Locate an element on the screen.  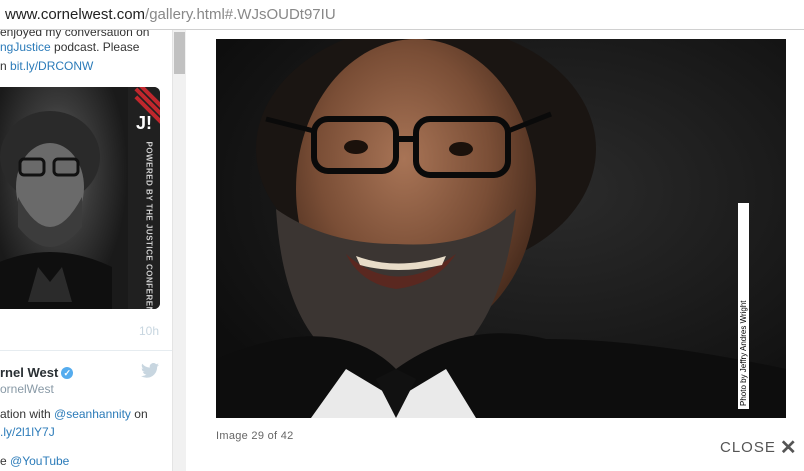
hashtag-link: ngJustice is located at coordinates (25, 47).